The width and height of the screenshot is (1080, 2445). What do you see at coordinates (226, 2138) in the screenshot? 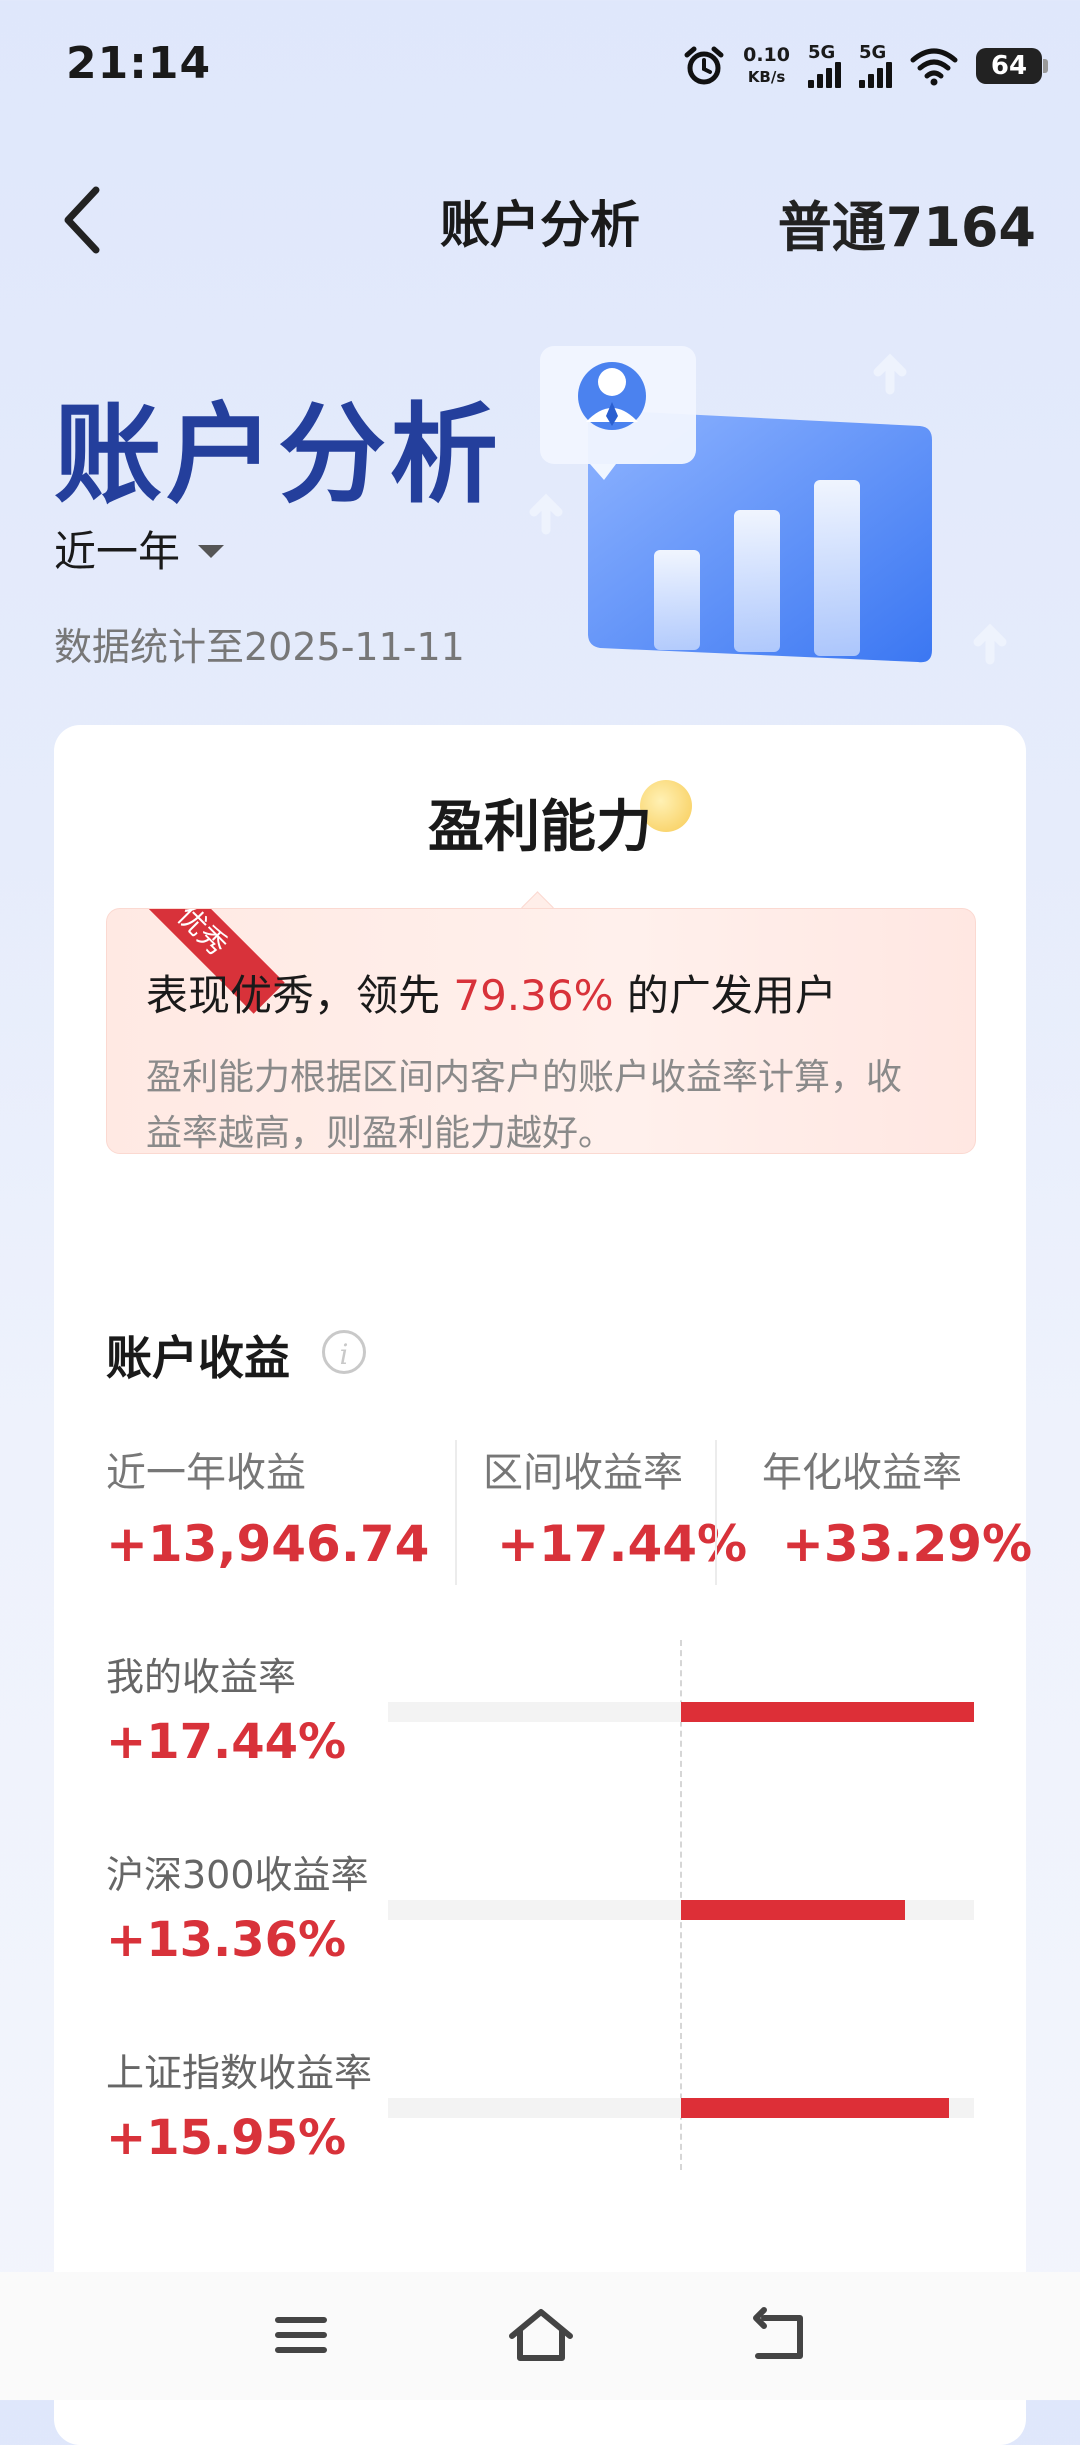
I see `cmp-value-sse: +15.95%` at bounding box center [226, 2138].